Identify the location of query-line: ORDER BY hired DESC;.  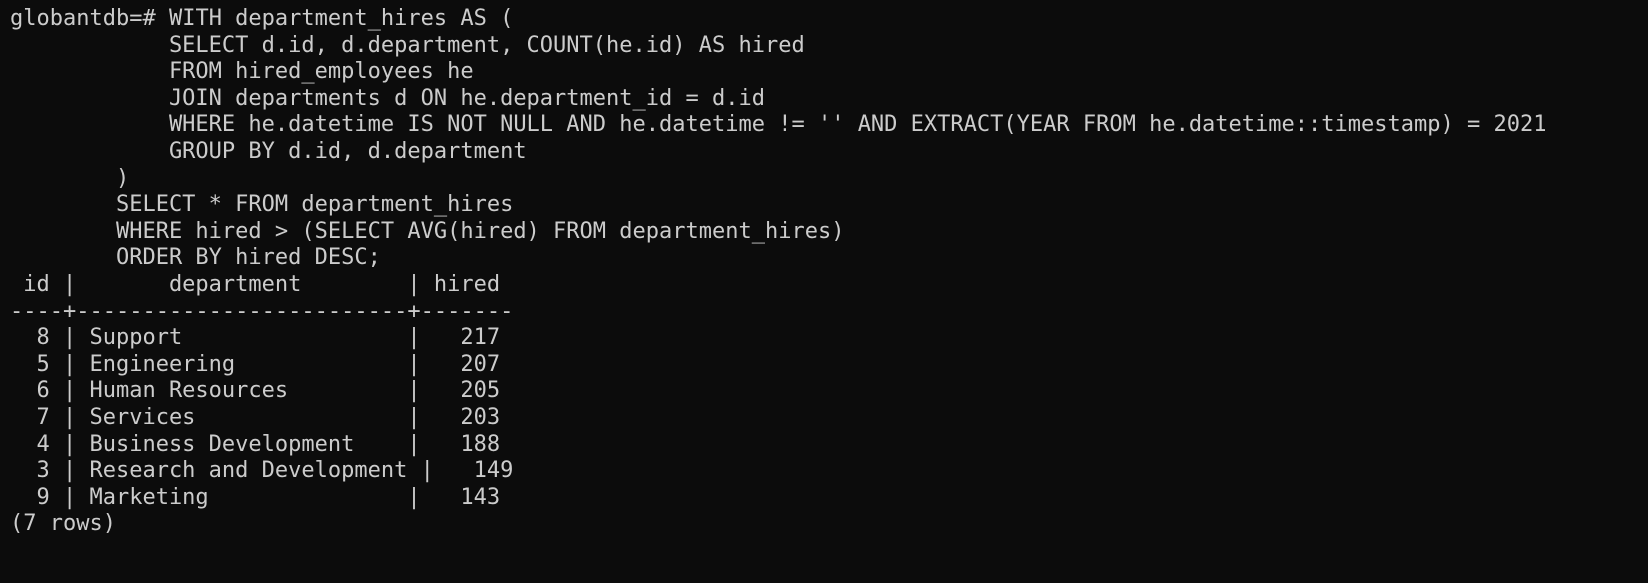
(195, 258).